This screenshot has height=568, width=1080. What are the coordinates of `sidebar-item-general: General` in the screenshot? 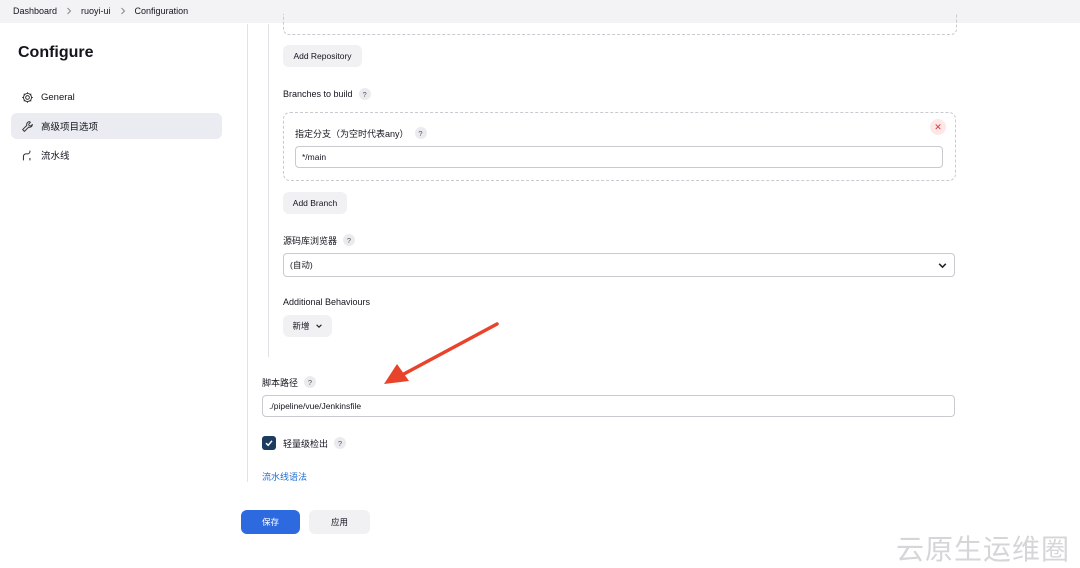 It's located at (116, 97).